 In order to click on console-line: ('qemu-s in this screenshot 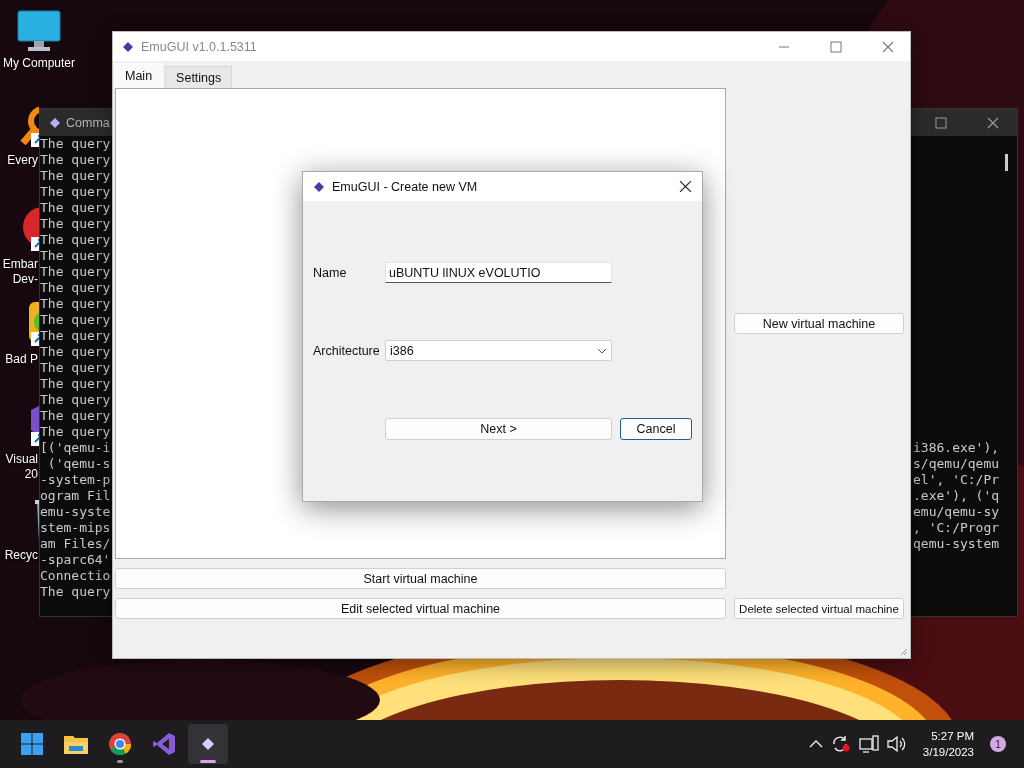, I will do `click(78, 464)`.